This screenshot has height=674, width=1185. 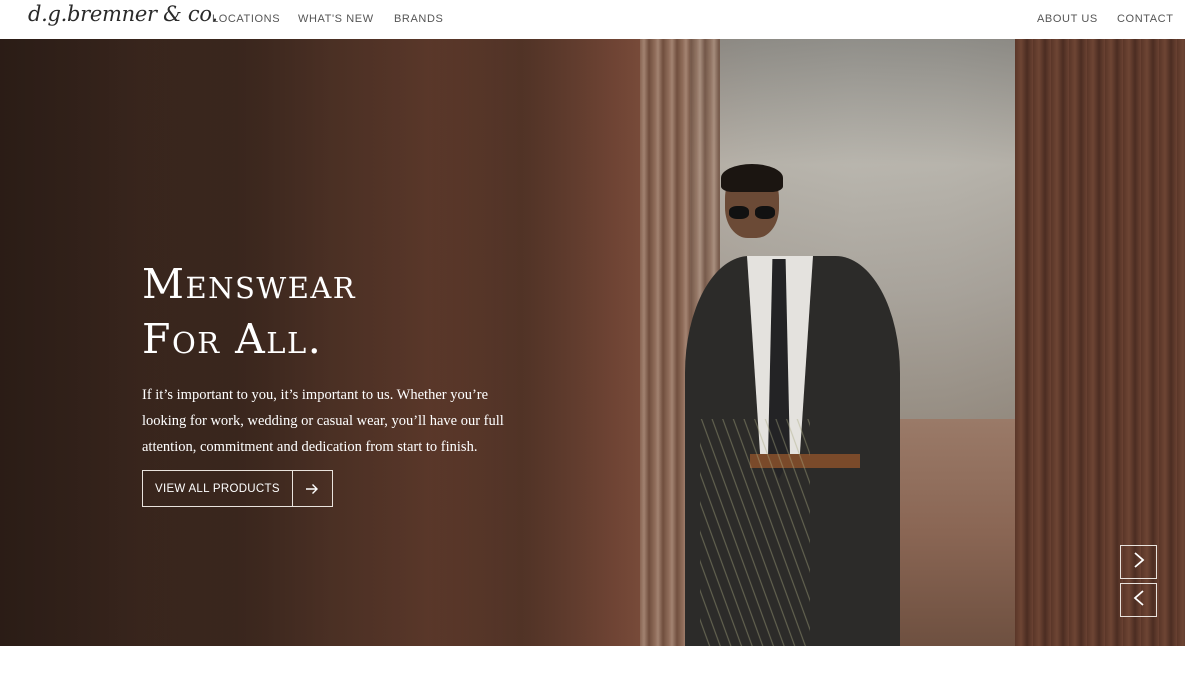 I want to click on hero-plant-foreground, so click(x=755, y=532).